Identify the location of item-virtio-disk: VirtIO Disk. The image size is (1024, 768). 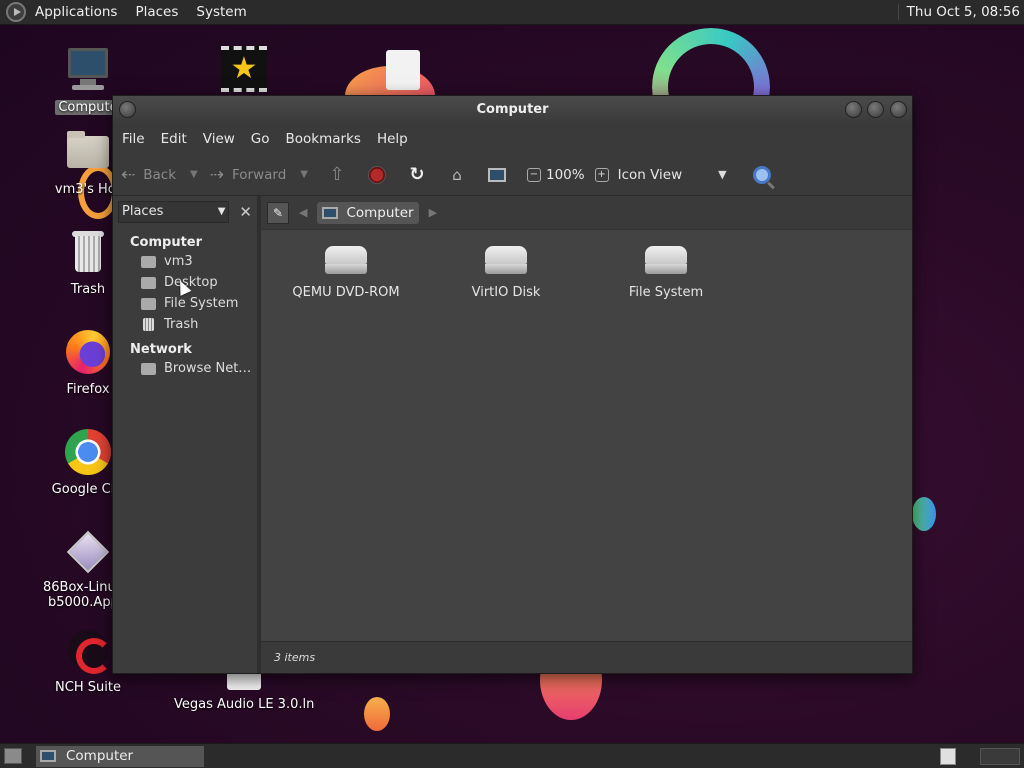
(506, 273).